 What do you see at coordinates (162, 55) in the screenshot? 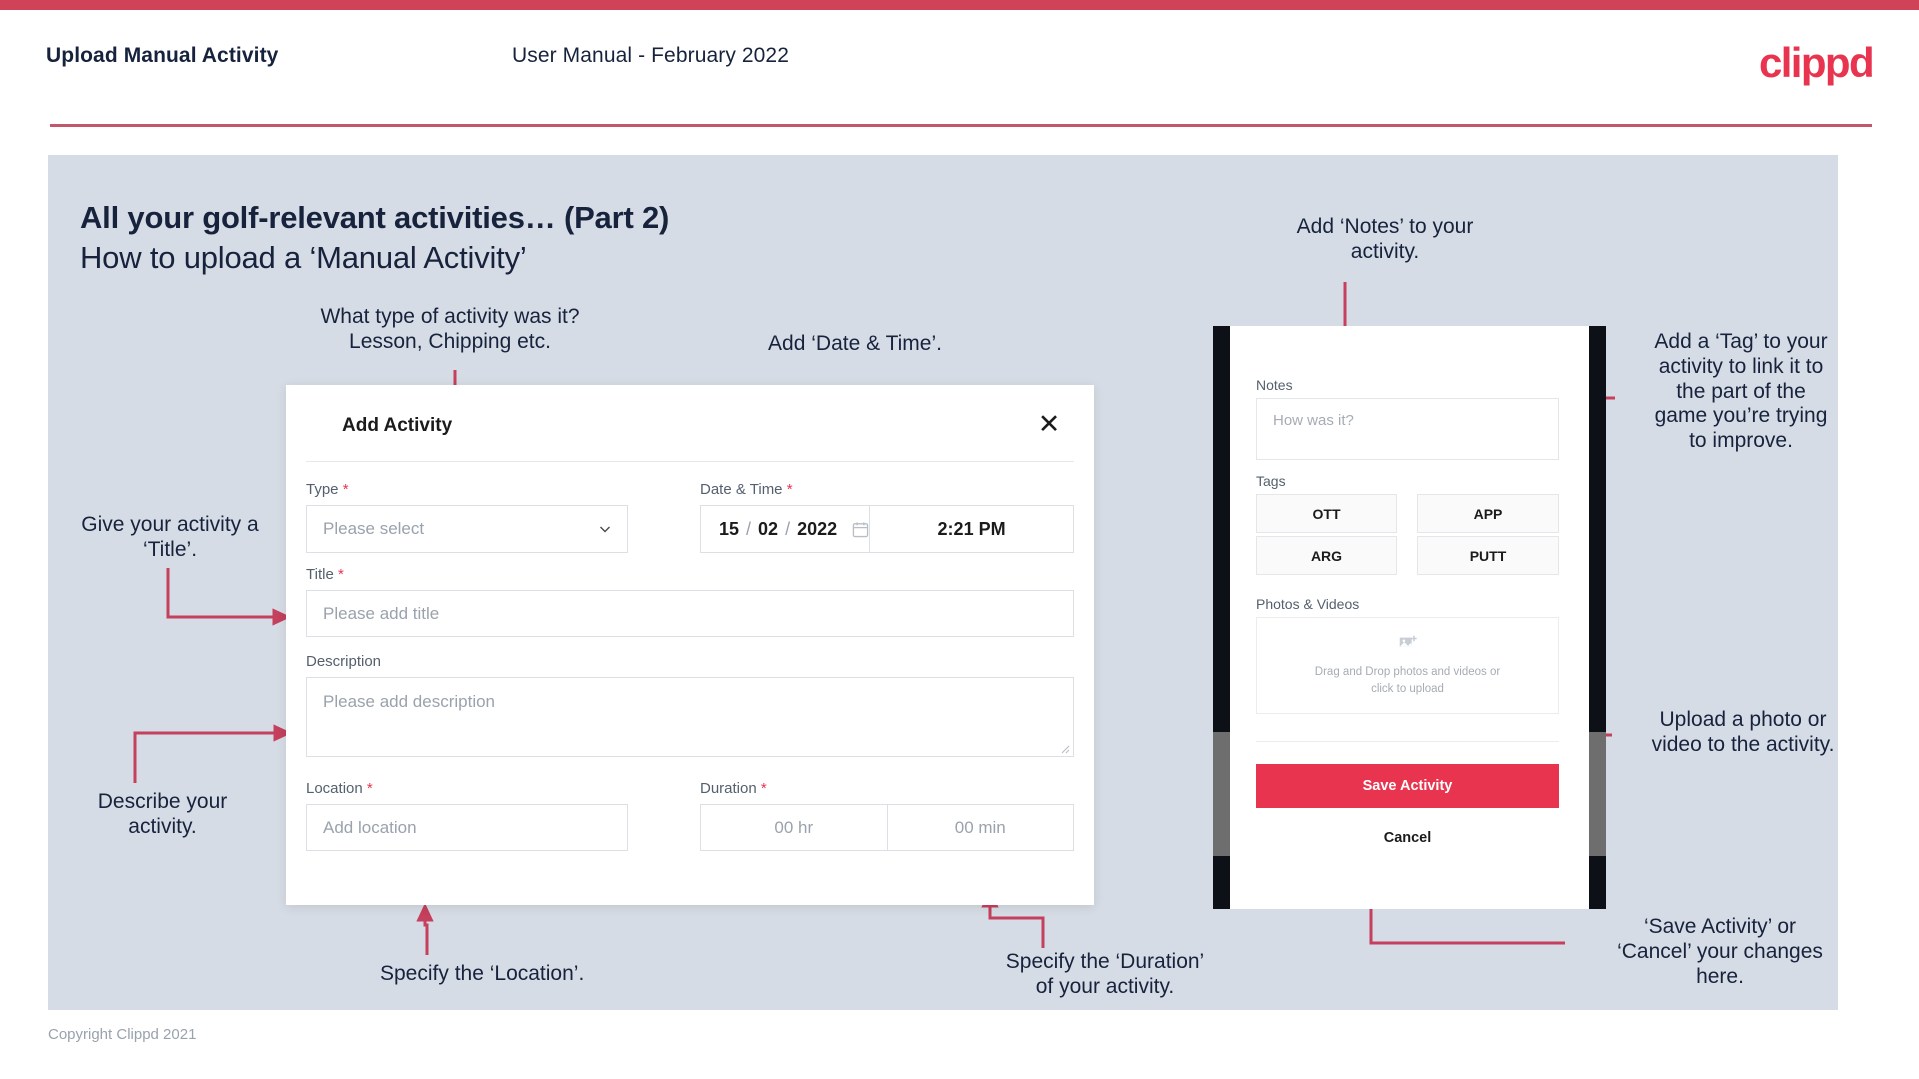
I see `page-title: Upload Manual Activity` at bounding box center [162, 55].